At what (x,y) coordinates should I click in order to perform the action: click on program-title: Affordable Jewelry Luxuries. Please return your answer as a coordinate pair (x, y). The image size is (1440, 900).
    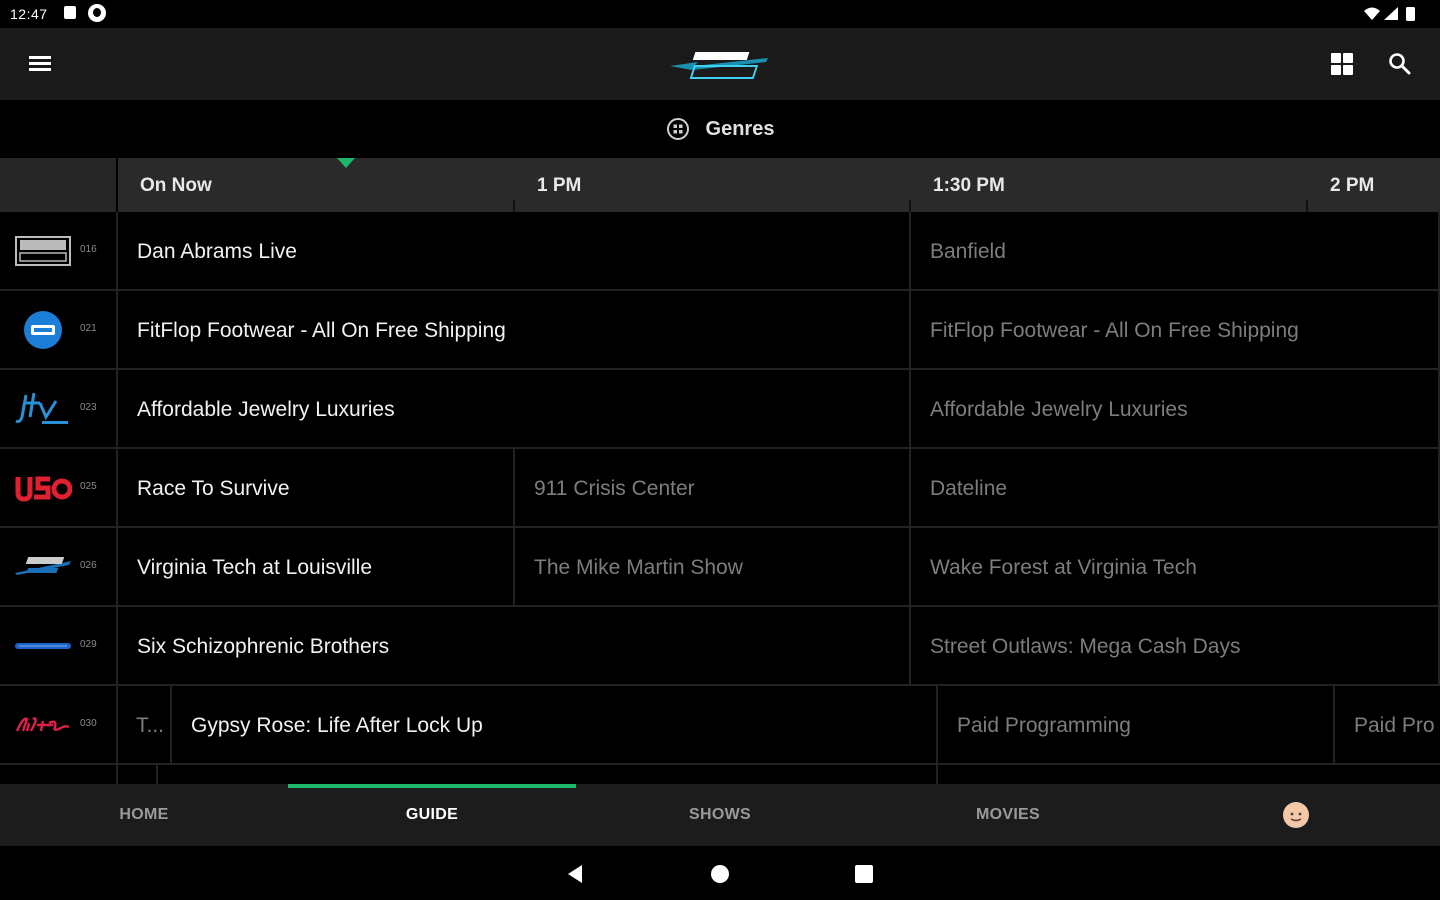
    Looking at the image, I should click on (266, 409).